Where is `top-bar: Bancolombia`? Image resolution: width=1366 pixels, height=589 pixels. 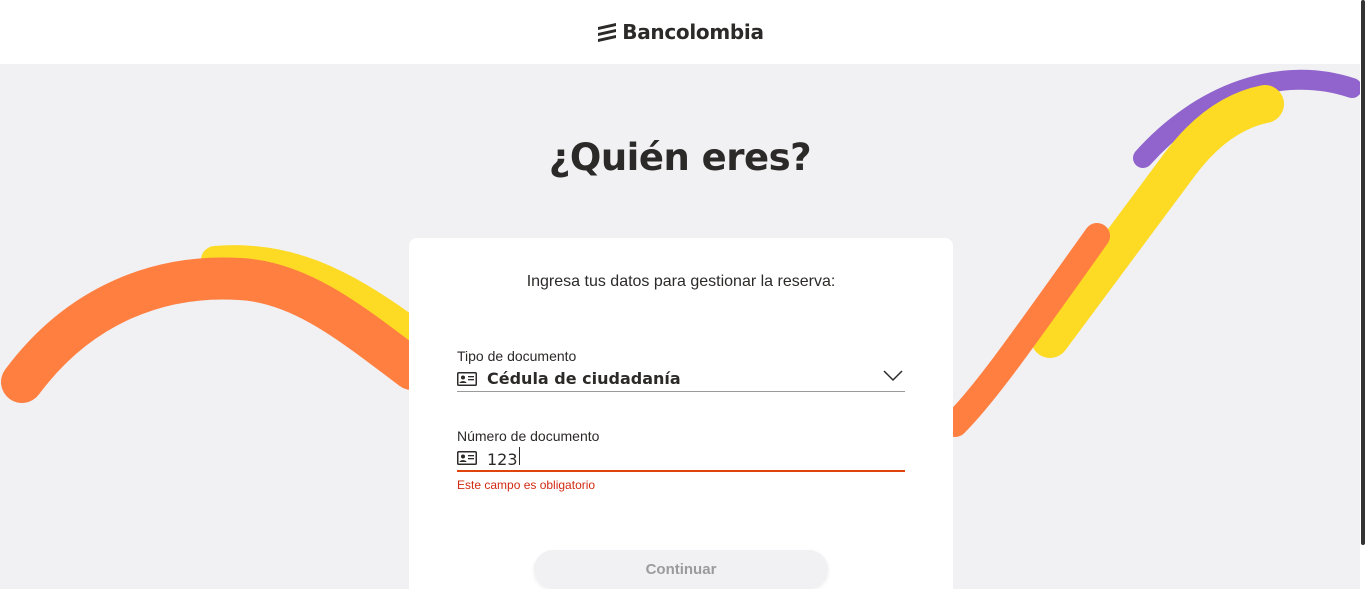 top-bar: Bancolombia is located at coordinates (680, 32).